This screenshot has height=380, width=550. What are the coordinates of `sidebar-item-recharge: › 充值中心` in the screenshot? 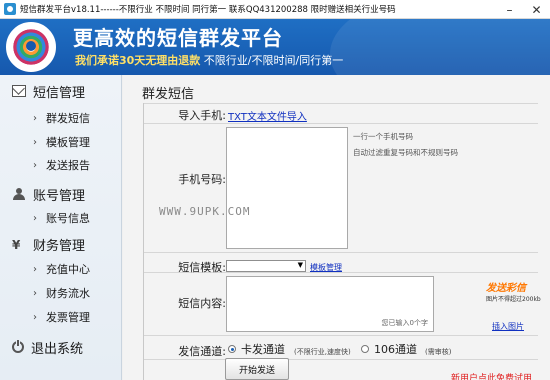 It's located at (61, 269).